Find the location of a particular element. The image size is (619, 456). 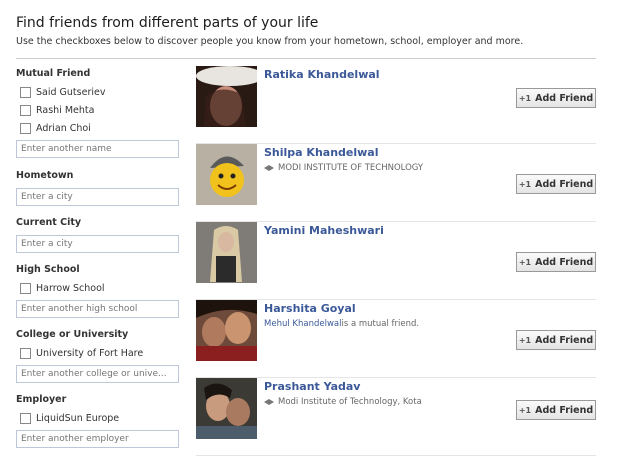

college-option: University of Fort Hare is located at coordinates (99, 353).